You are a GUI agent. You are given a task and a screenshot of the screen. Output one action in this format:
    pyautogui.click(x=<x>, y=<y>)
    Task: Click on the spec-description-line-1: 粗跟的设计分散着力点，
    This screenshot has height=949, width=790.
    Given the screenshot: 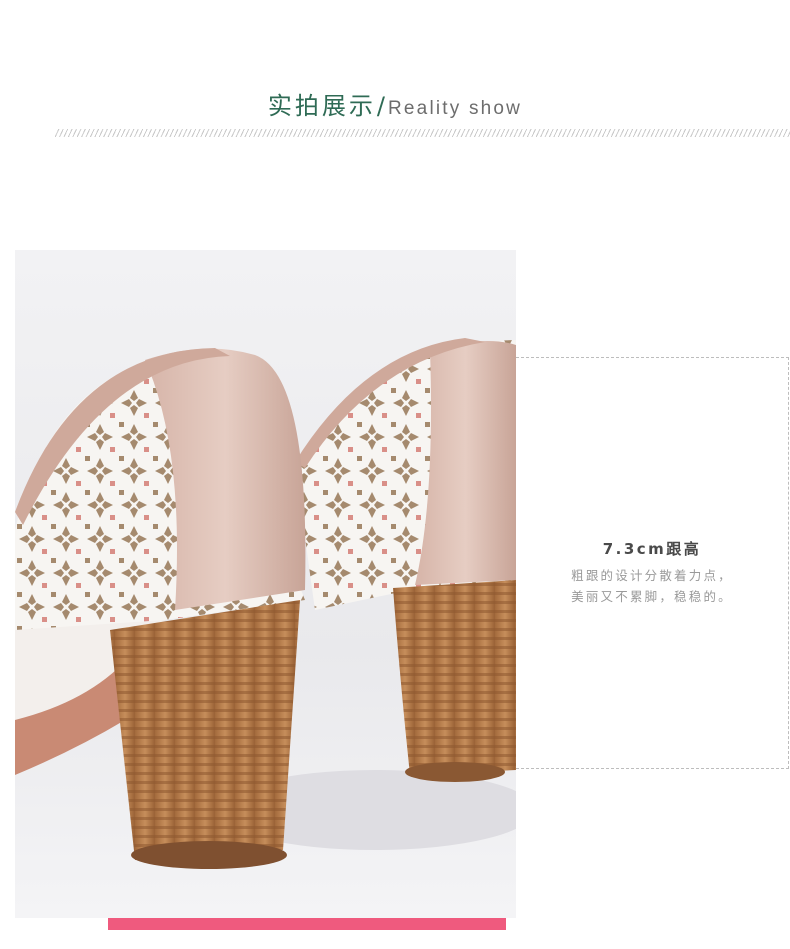 What is the action you would take?
    pyautogui.click(x=652, y=575)
    